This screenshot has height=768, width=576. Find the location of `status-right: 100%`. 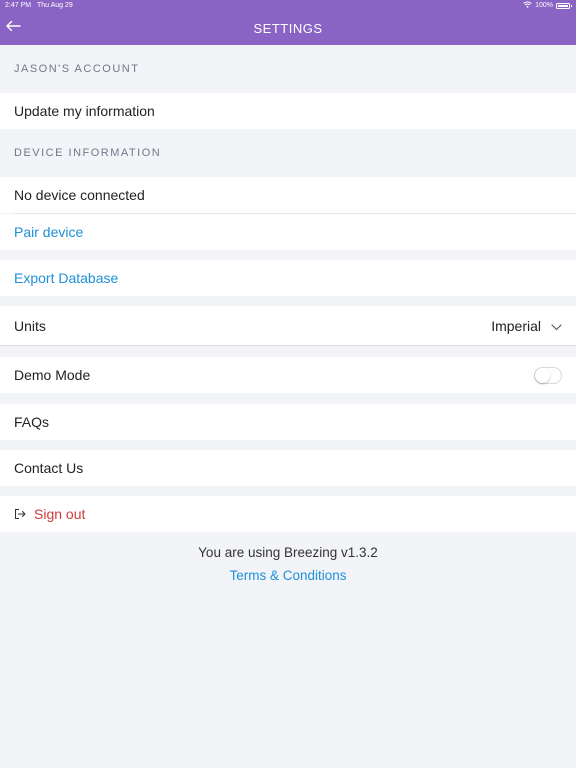

status-right: 100% is located at coordinates (547, 5).